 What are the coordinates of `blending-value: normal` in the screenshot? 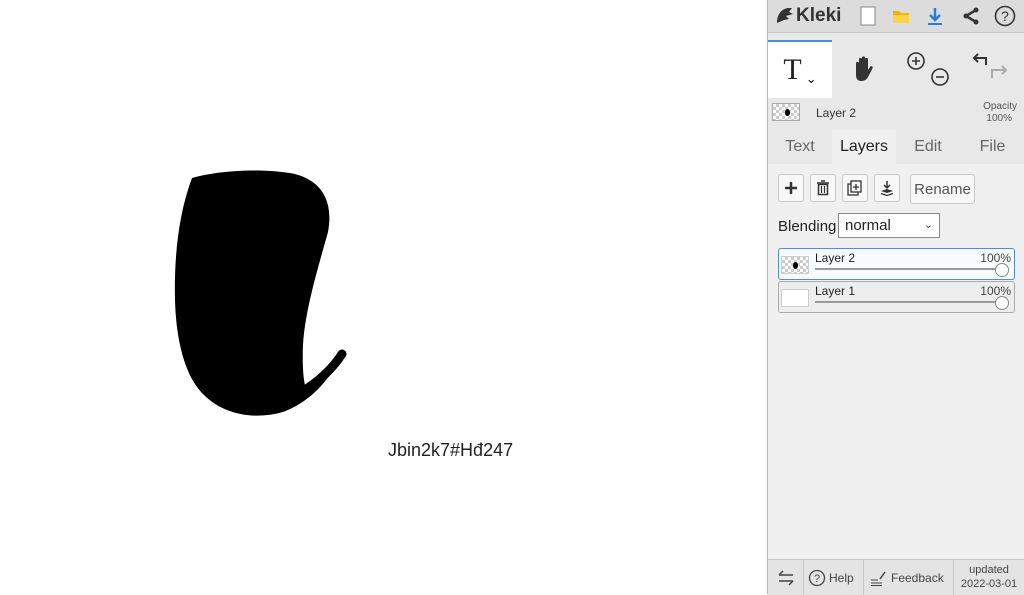 It's located at (868, 225).